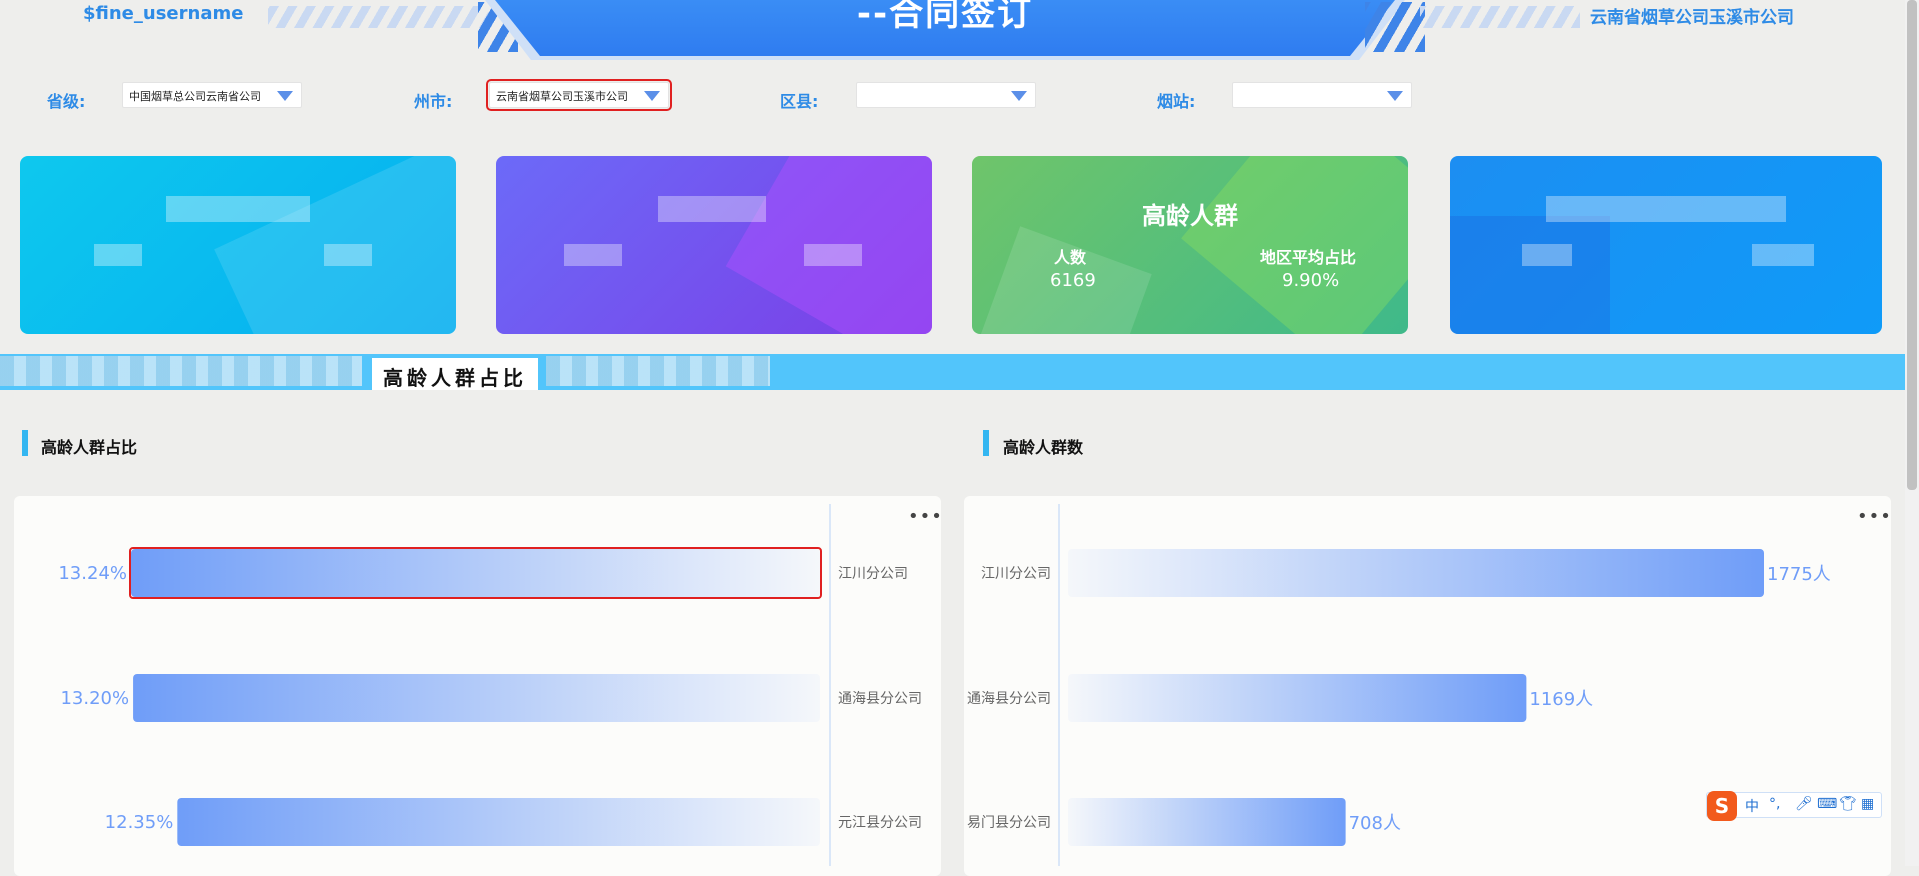 This screenshot has width=1919, height=876. I want to click on ime-toolbar: S 中 °, 🎤︎ ⌨ 👕︎ ▦, so click(1794, 806).